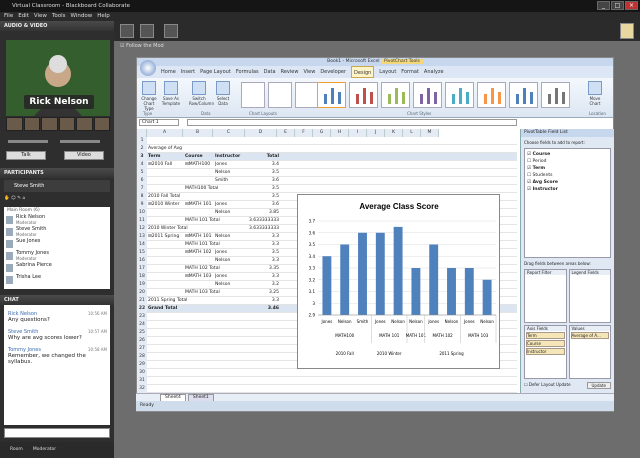  Describe the element at coordinates (142, 309) in the screenshot. I see `row-header: 22` at that location.